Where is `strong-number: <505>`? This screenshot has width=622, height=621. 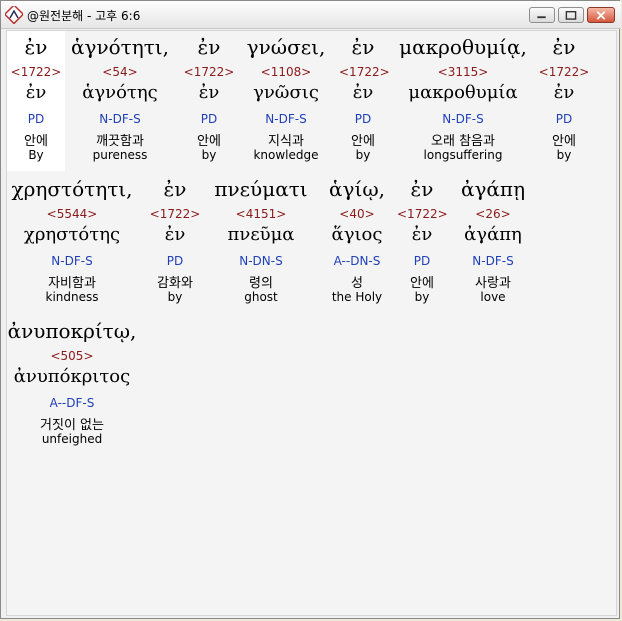 strong-number: <505> is located at coordinates (72, 356).